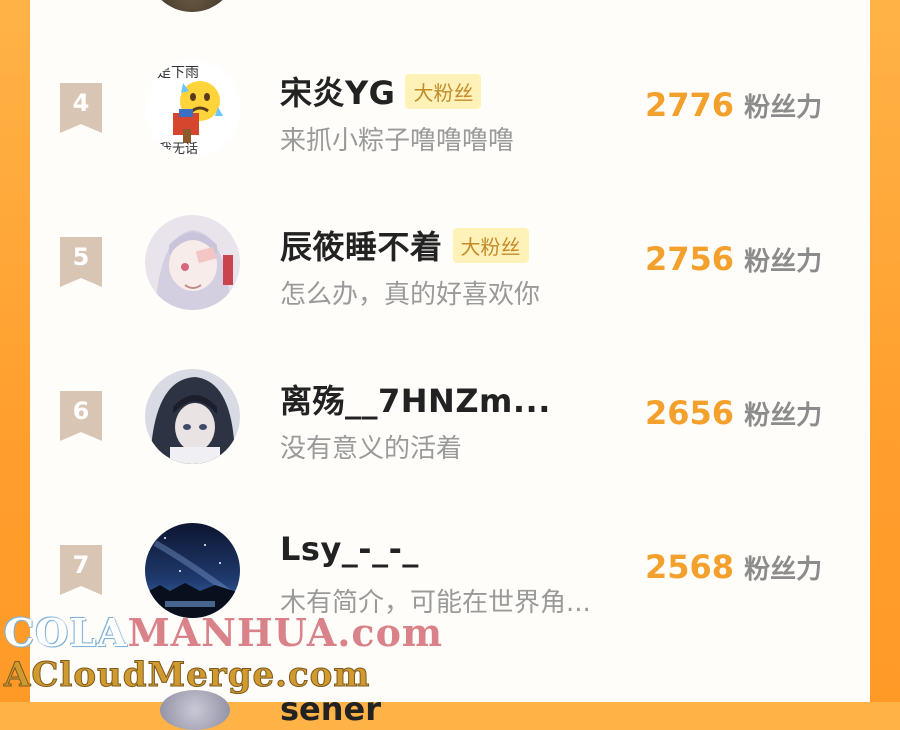  I want to click on next-user-name: sener, so click(330, 709).